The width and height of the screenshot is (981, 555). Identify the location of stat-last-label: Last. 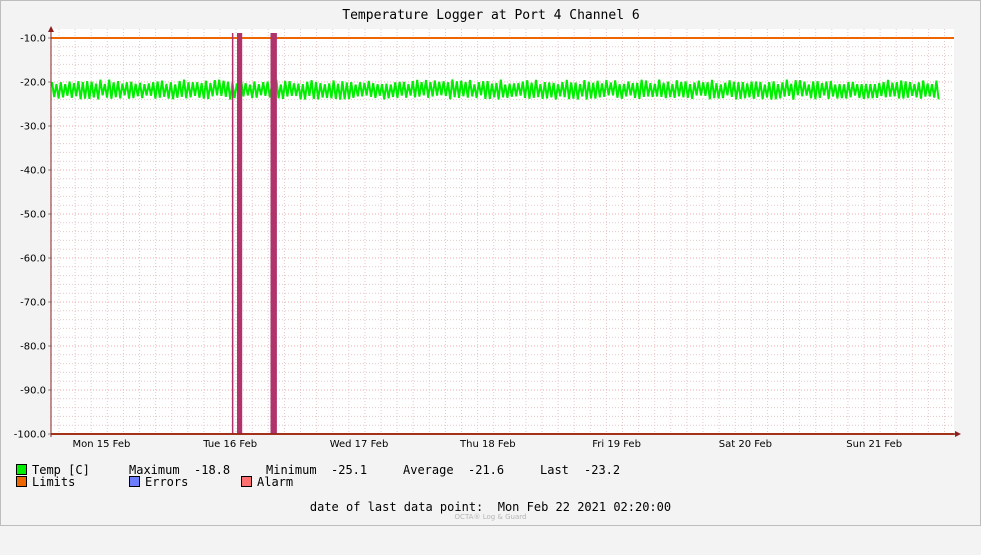
(554, 470).